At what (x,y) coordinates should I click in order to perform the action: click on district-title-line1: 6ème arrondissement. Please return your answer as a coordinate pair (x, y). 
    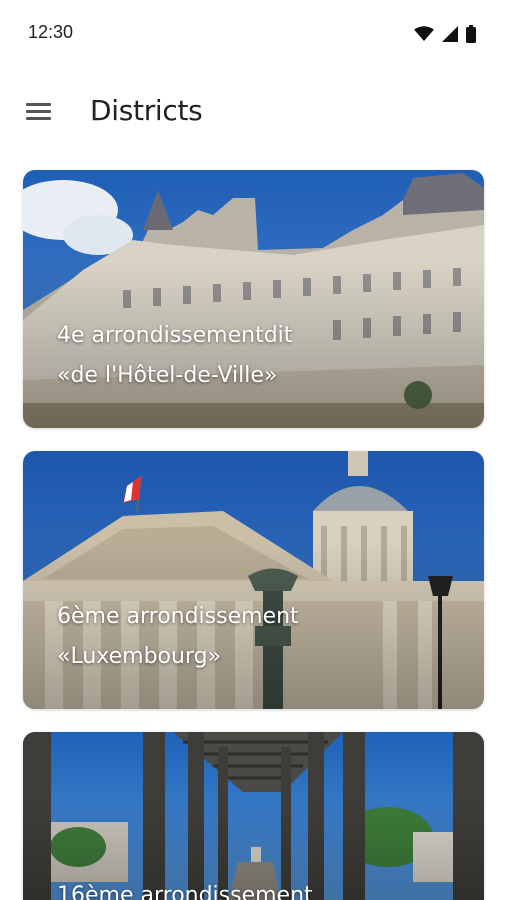
    Looking at the image, I should click on (178, 616).